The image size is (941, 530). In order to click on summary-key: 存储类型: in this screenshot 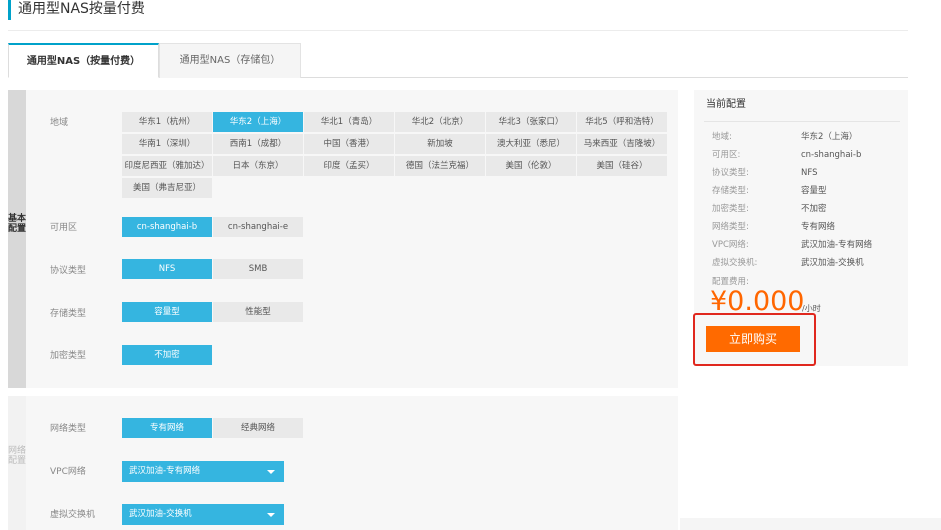, I will do `click(730, 191)`.